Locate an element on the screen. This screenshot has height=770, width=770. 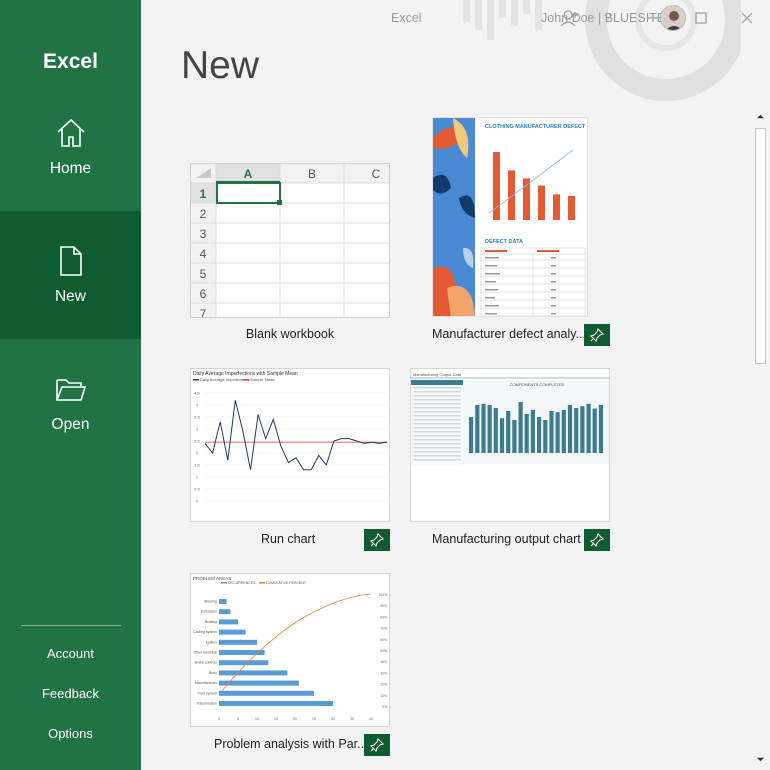
x-tick-label: 35 is located at coordinates (352, 719).